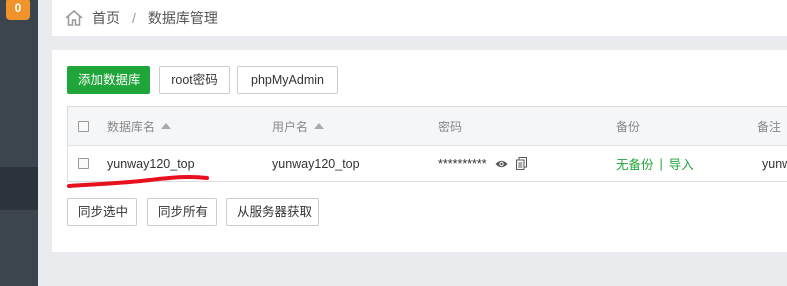 The image size is (787, 286). Describe the element at coordinates (655, 163) in the screenshot. I see `backup-cell: 无备份 | 导入` at that location.